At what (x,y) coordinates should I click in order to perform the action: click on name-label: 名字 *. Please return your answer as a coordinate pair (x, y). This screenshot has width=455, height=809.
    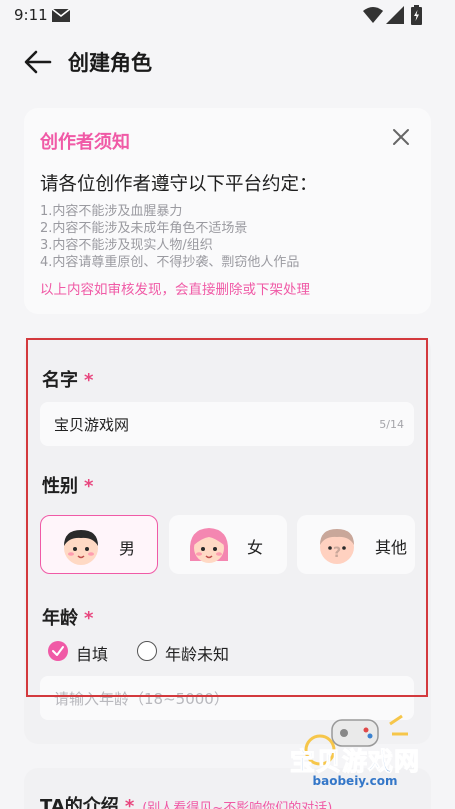
    Looking at the image, I should click on (67, 379).